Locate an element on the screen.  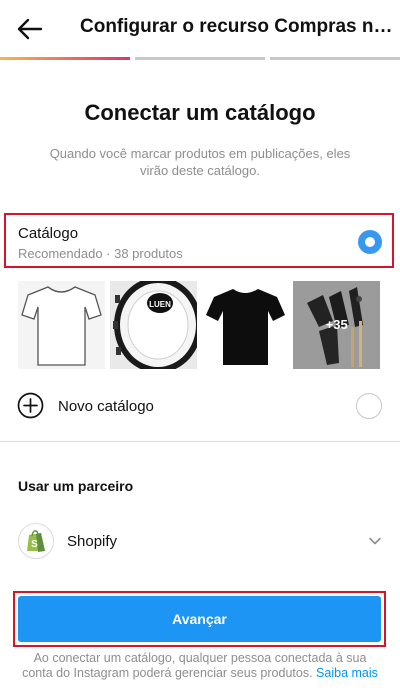
black-tshirt-image is located at coordinates (245, 325).